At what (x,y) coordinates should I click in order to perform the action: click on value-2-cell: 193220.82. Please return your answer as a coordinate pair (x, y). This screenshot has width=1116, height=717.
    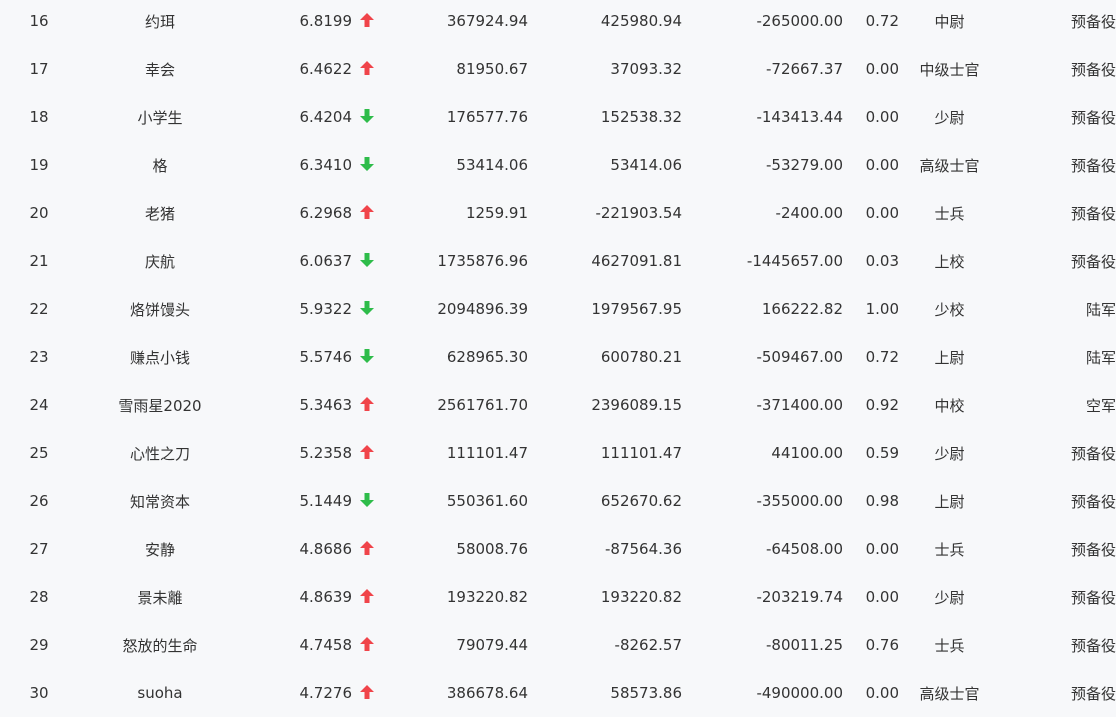
    Looking at the image, I should click on (641, 597).